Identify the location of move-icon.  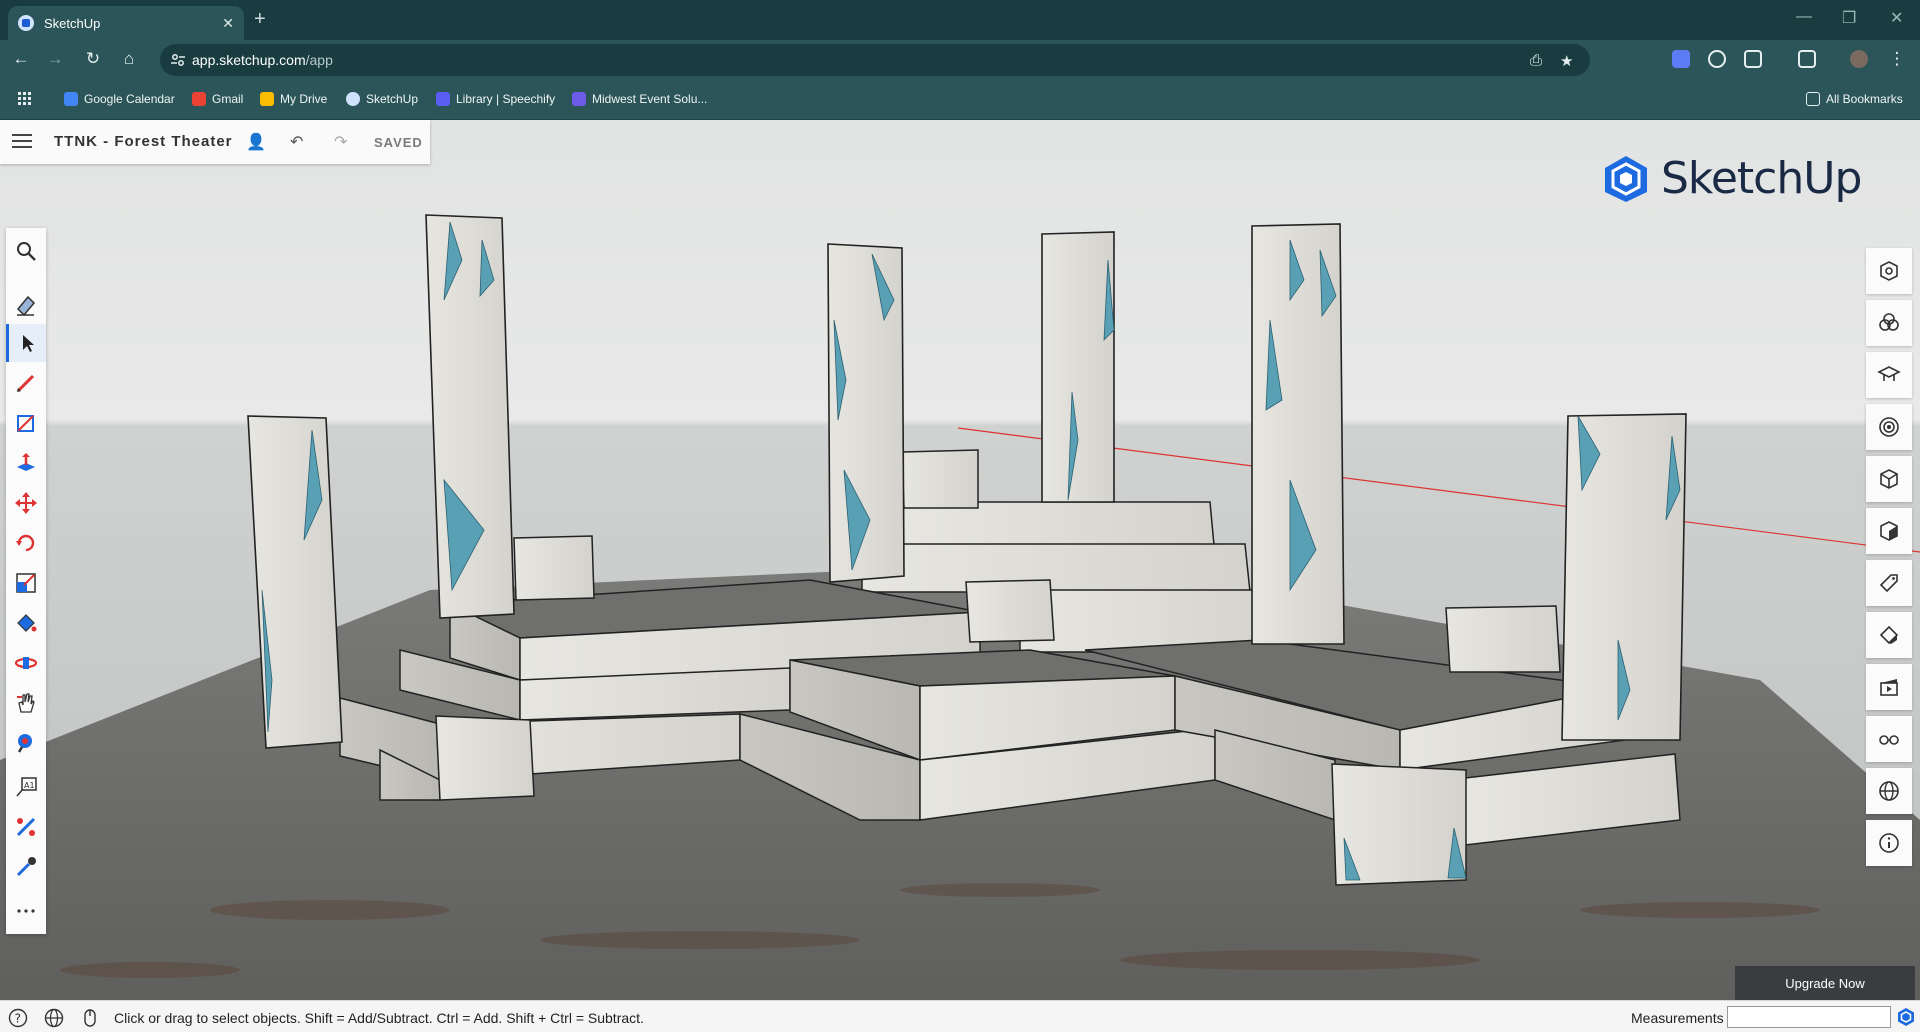
(26, 503).